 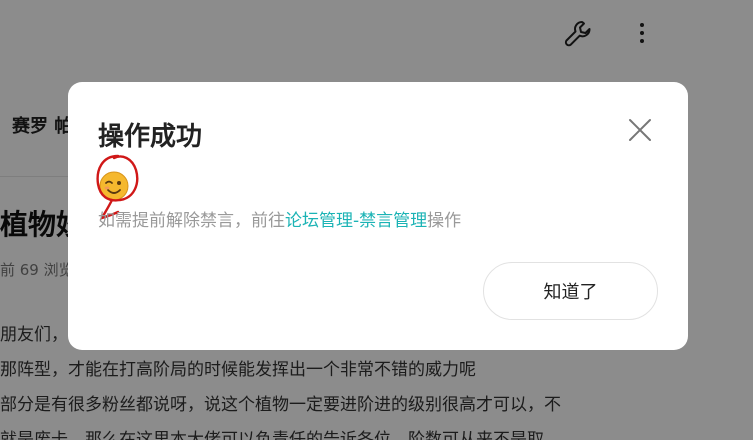 I want to click on close-icon, so click(x=640, y=130).